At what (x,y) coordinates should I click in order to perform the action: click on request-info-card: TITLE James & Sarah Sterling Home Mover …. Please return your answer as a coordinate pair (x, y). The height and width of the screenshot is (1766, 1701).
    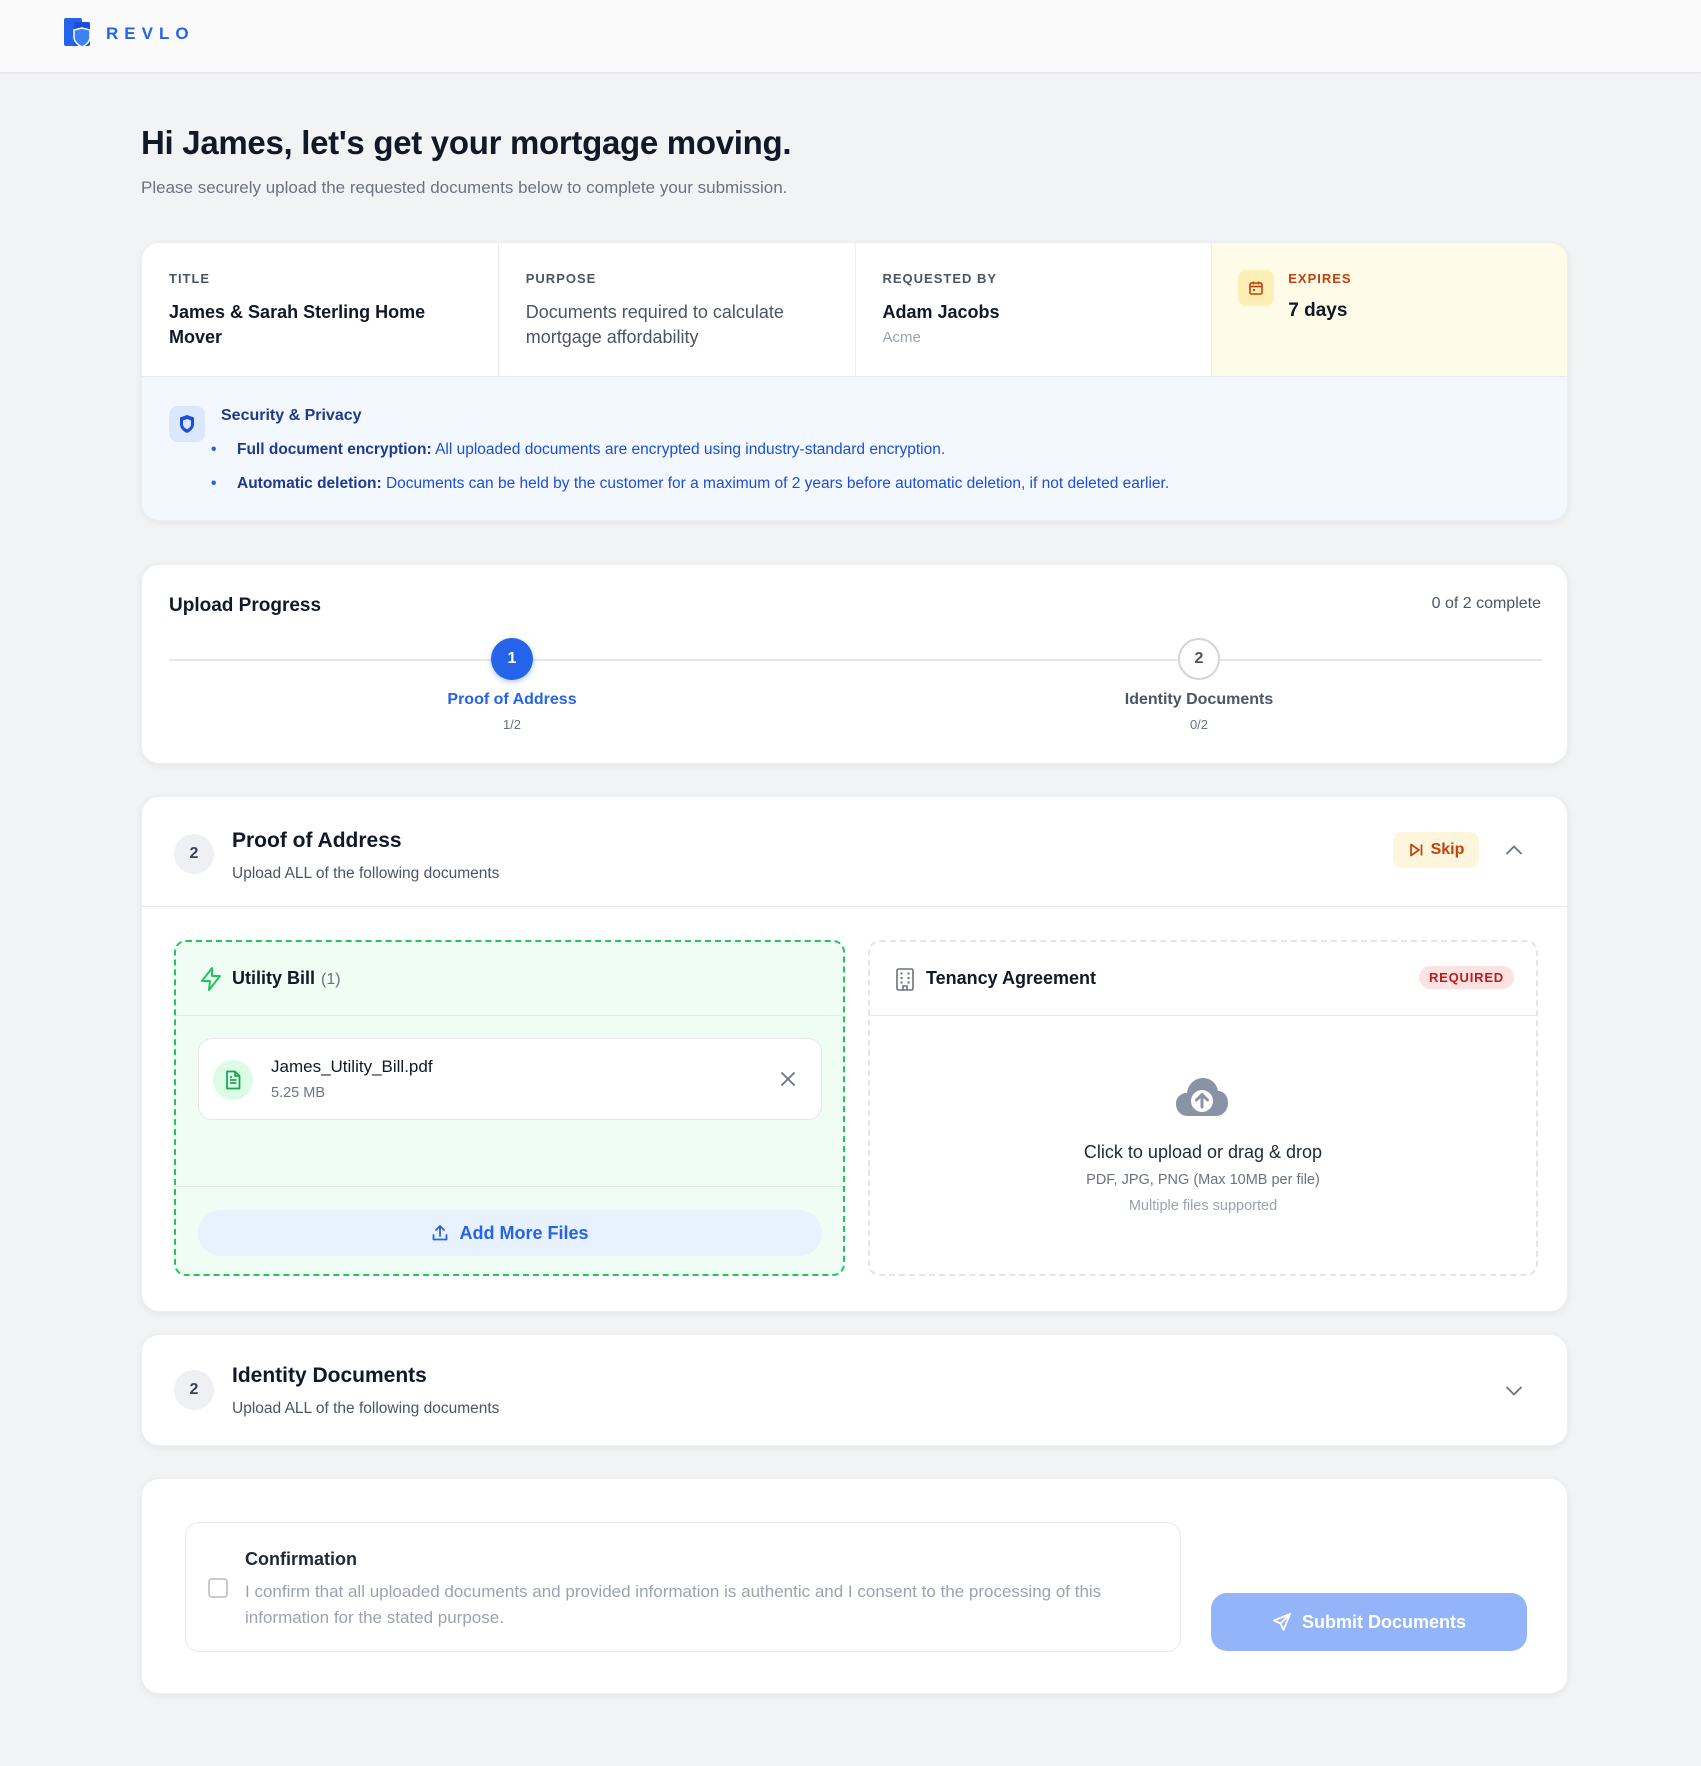
    Looking at the image, I should click on (854, 381).